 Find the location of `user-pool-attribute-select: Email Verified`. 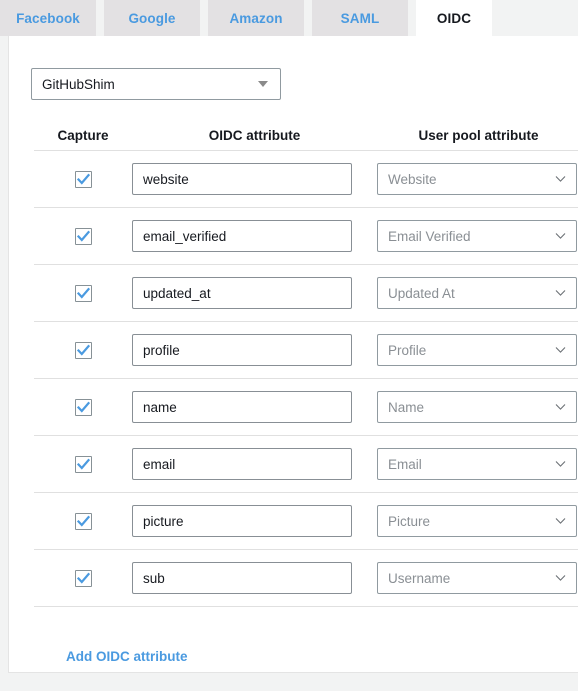

user-pool-attribute-select: Email Verified is located at coordinates (477, 236).